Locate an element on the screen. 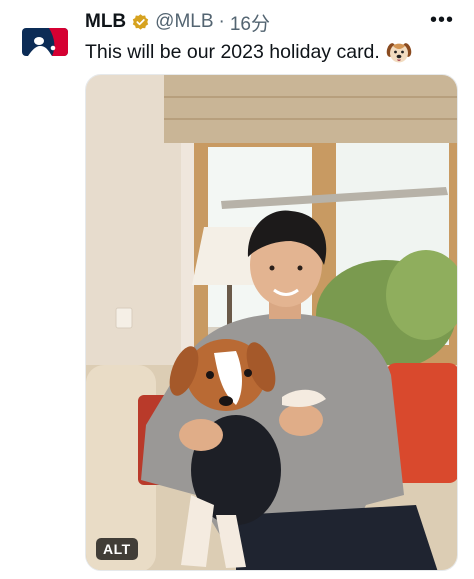 Image resolution: width=474 pixels, height=579 pixels. author-name: MLB is located at coordinates (105, 22).